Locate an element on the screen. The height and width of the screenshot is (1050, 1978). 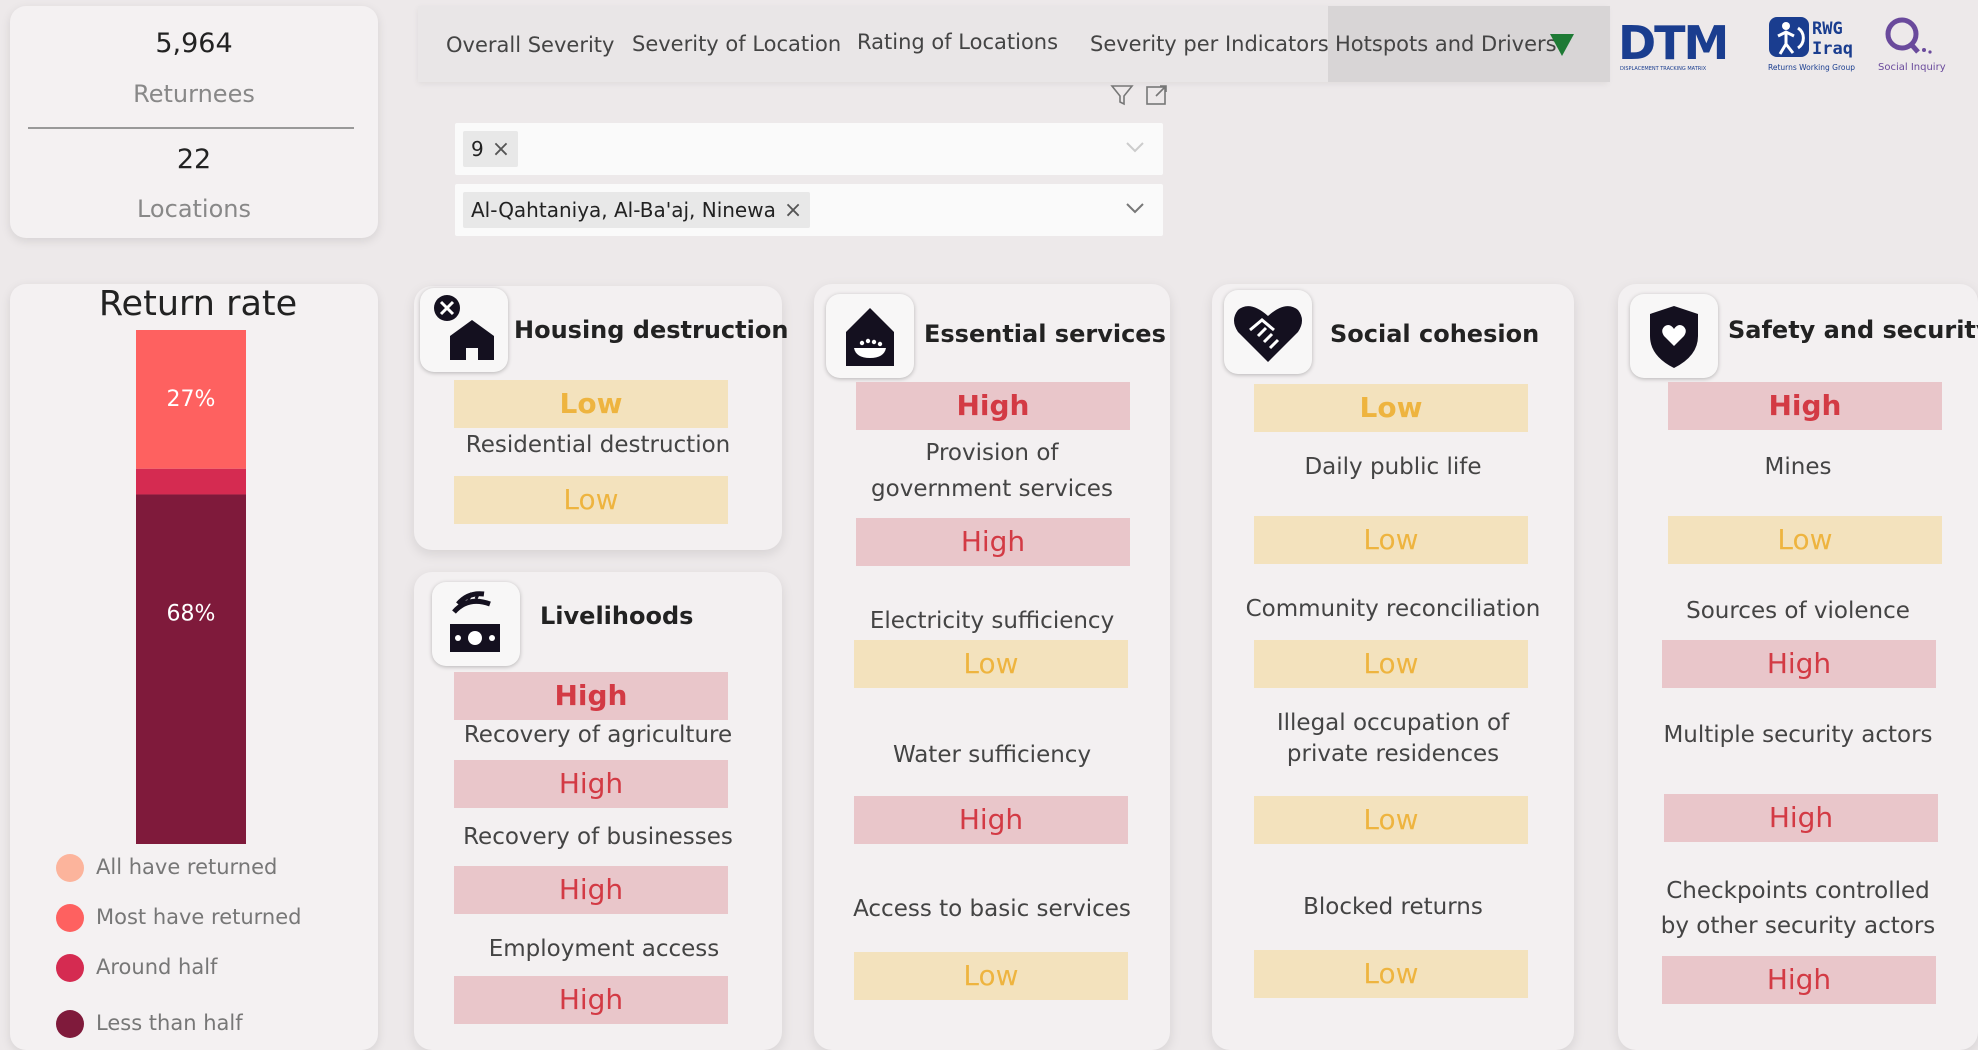
livelihoods-overall-level: High is located at coordinates (591, 696).